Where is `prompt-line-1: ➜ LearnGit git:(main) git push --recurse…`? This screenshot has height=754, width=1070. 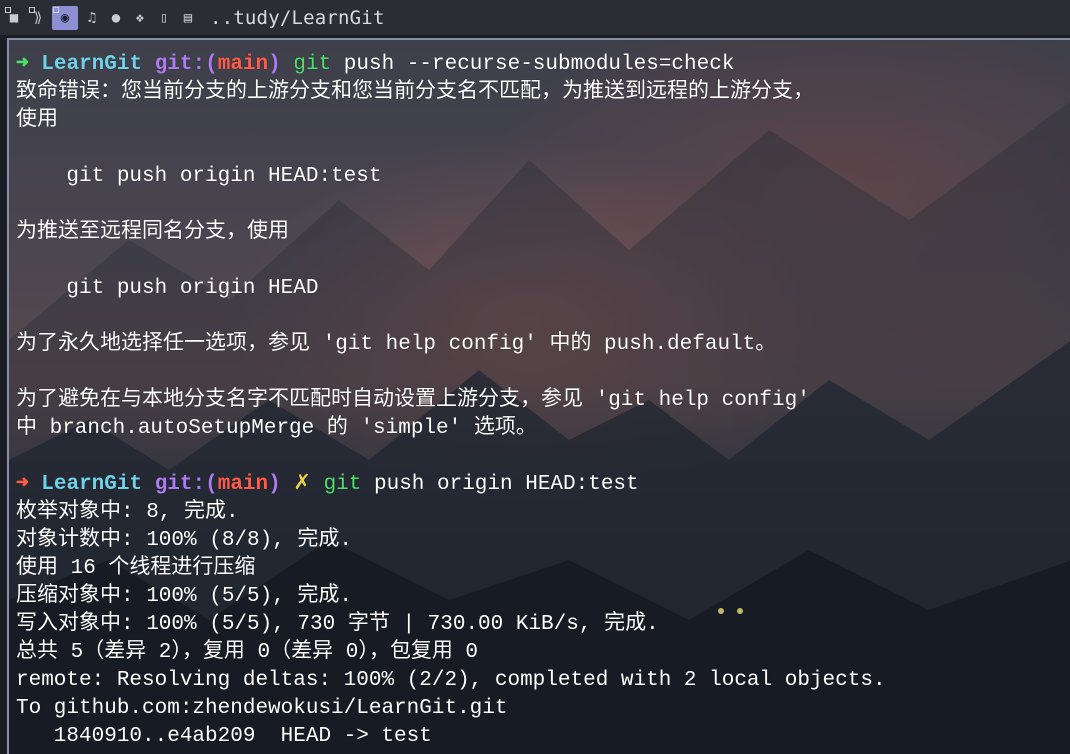 prompt-line-1: ➜ LearnGit git:(main) git push --recurse… is located at coordinates (451, 65).